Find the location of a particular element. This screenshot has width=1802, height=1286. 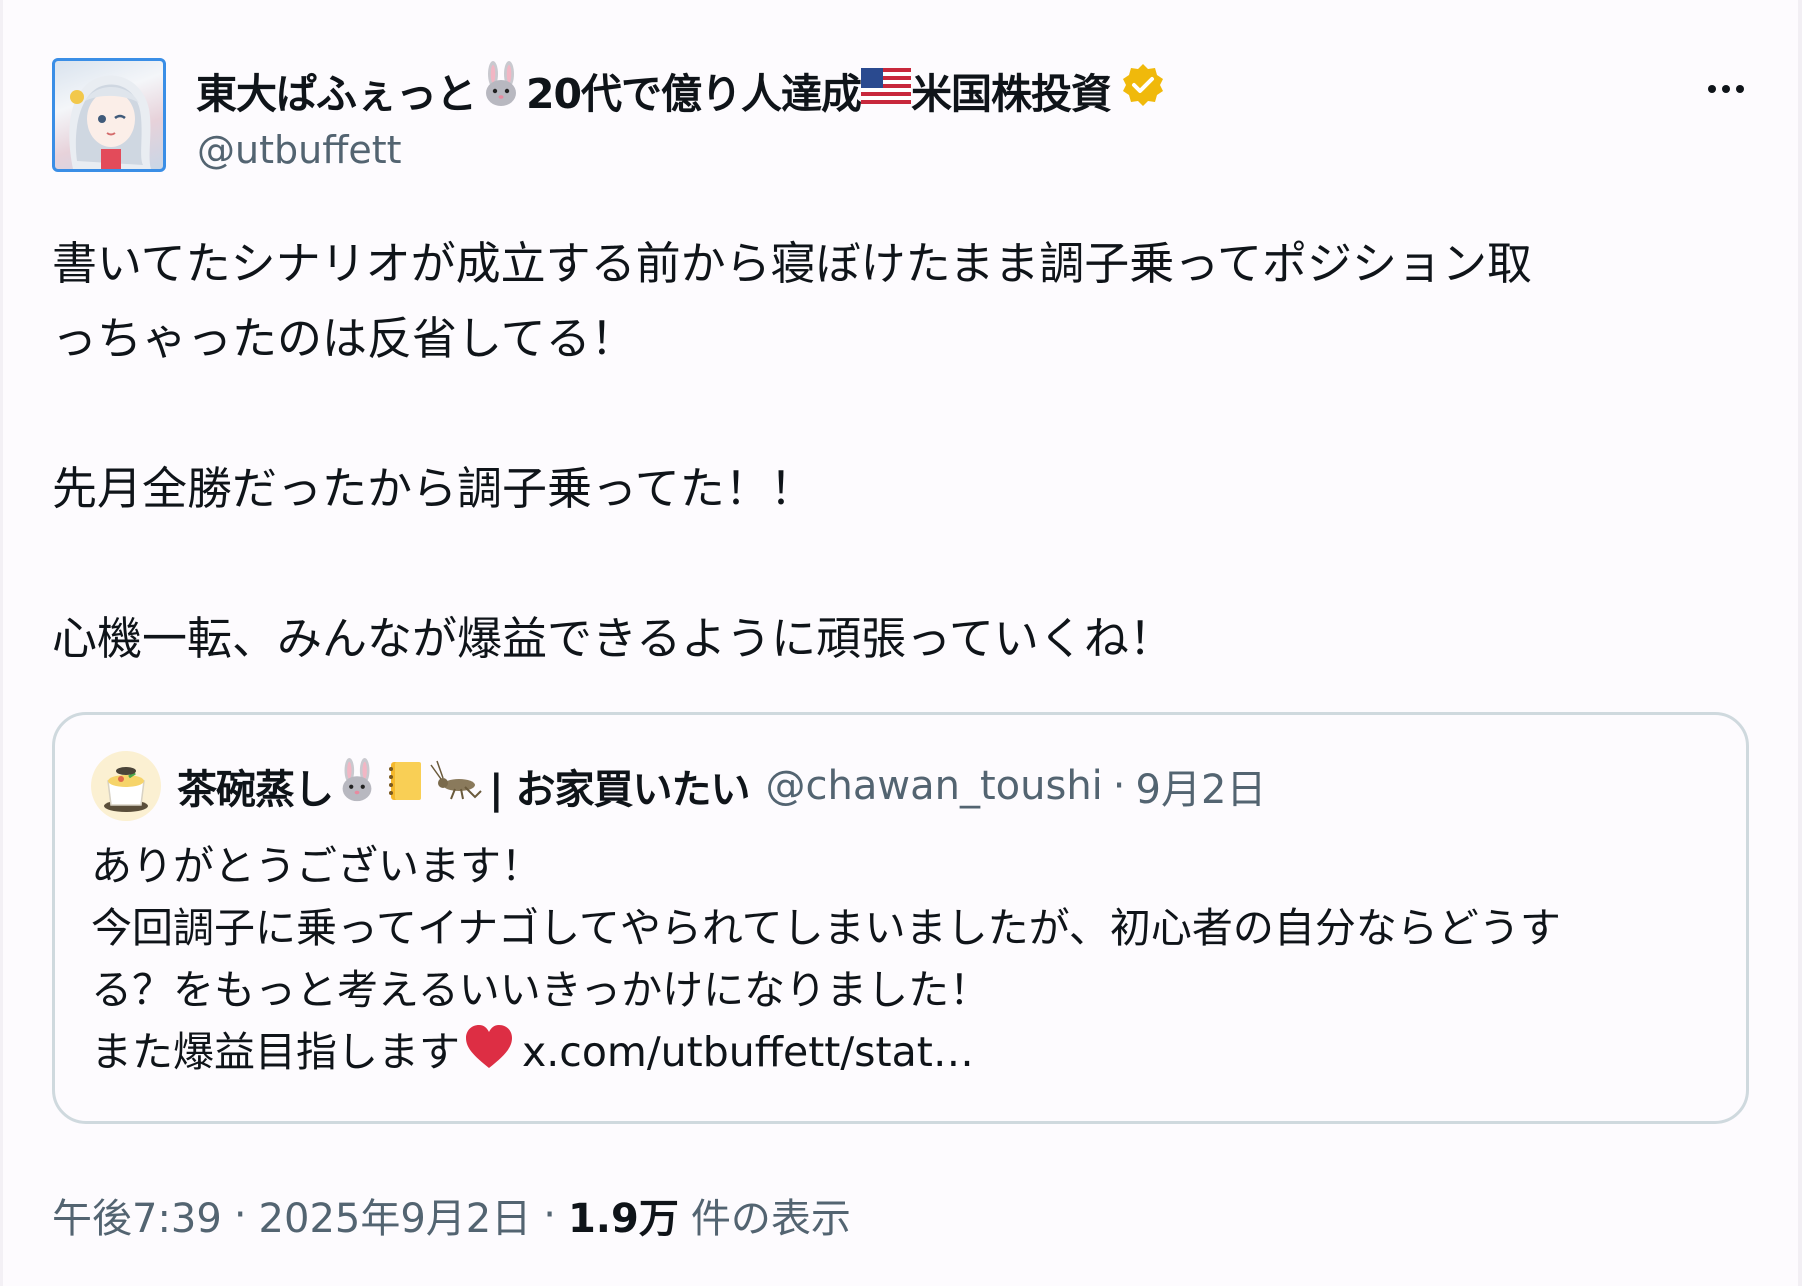

tweet-line: 書いてたシナリオが成立する前から寝ぼけたまま調子乗ってポジション取 is located at coordinates (792, 263).